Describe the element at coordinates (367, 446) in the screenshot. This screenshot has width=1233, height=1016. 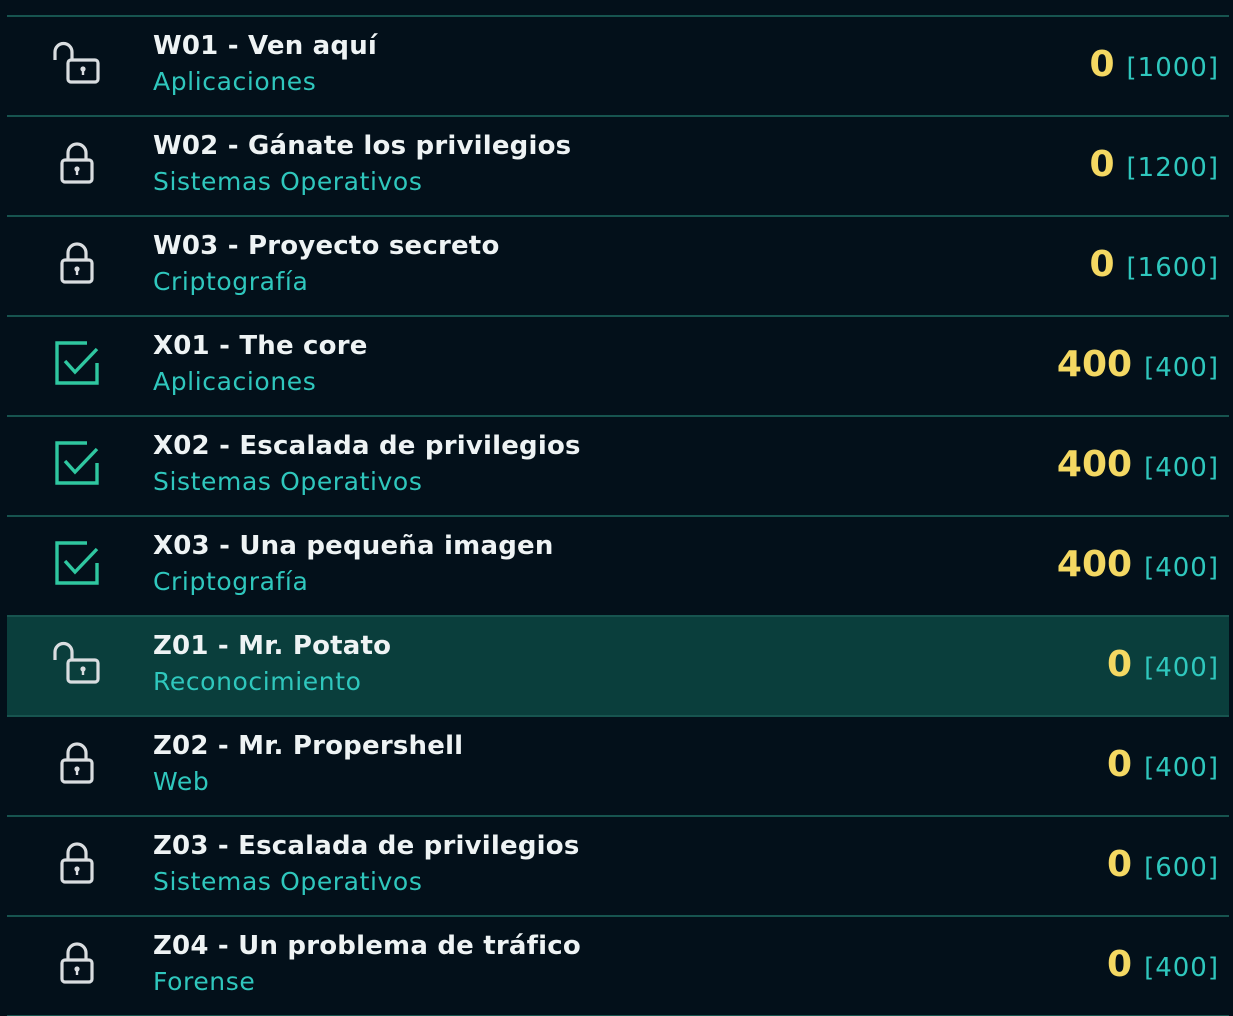
I see `challenge-title: X02 - Escalada de privilegios` at that location.